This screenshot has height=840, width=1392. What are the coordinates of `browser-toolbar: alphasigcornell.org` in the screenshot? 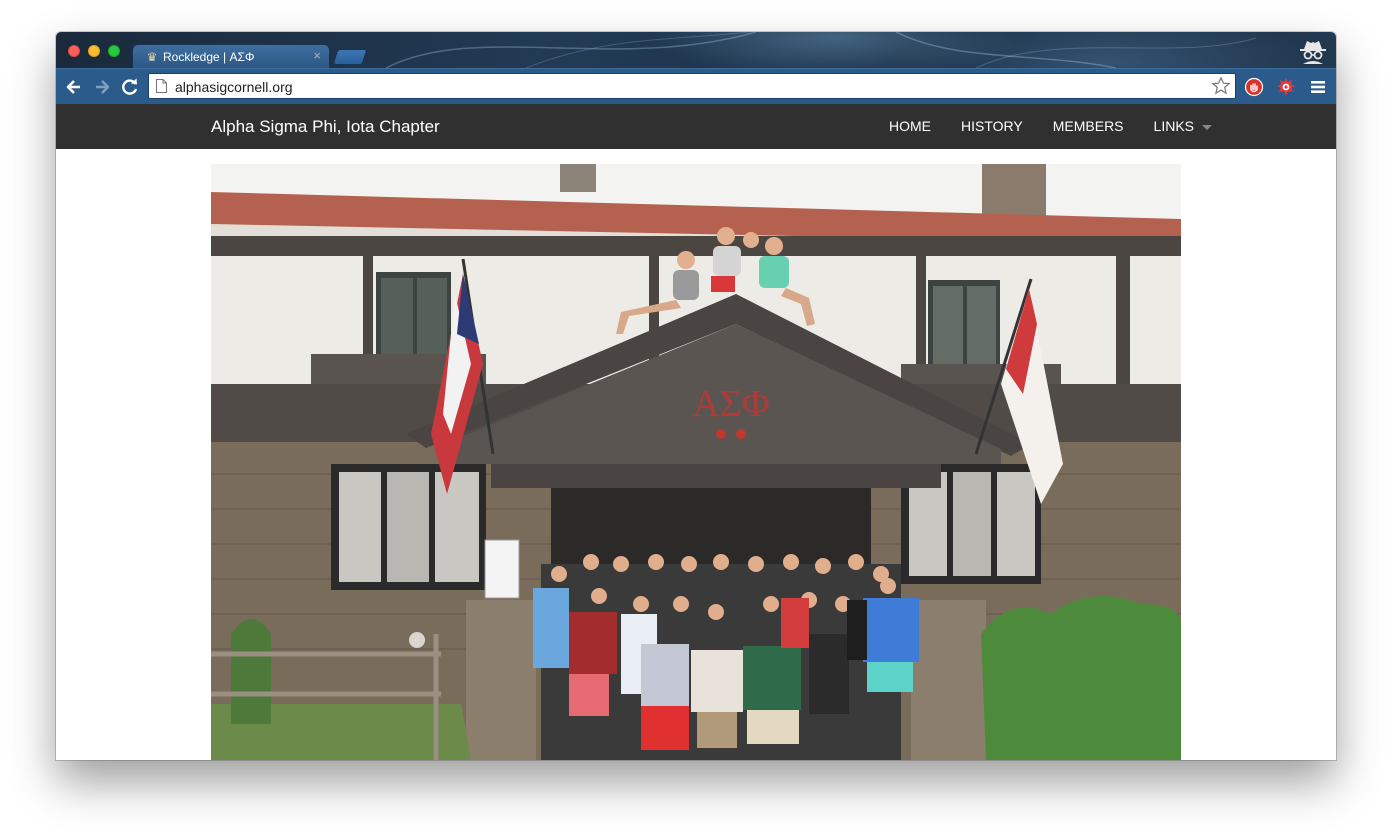 It's located at (696, 86).